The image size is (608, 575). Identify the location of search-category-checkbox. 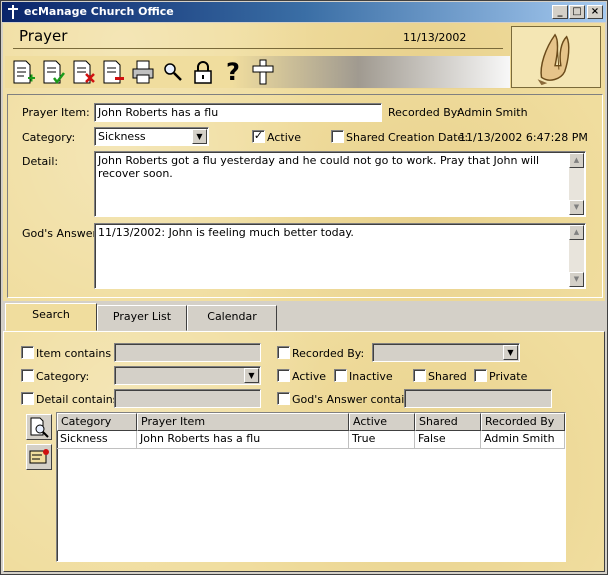
(27, 375).